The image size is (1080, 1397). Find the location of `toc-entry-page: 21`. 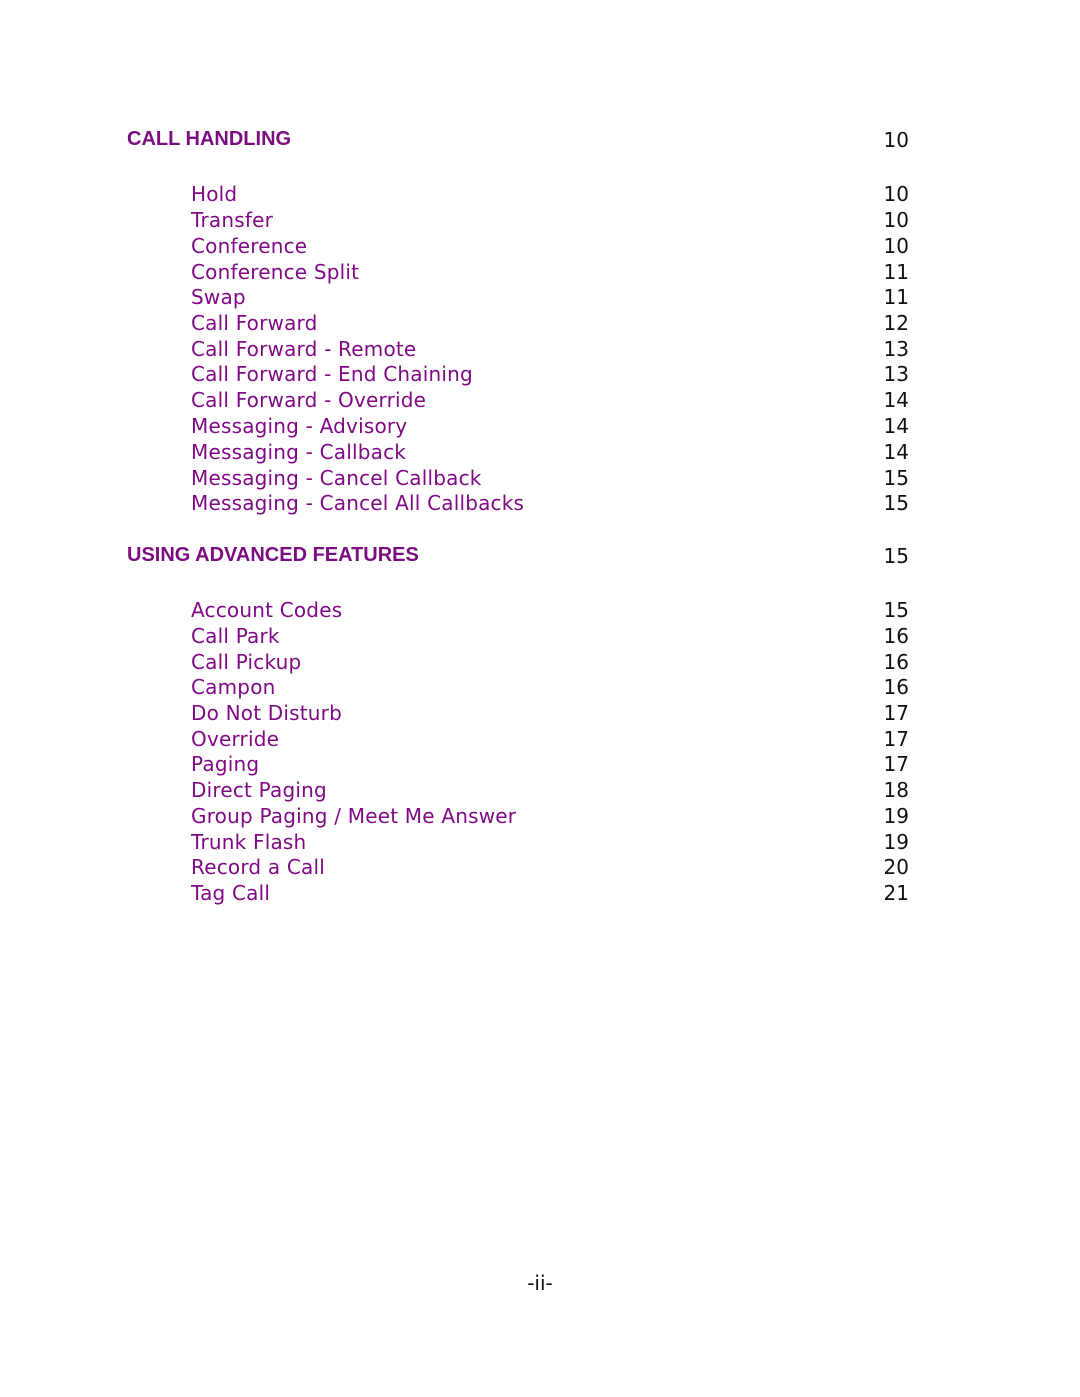

toc-entry-page: 21 is located at coordinates (896, 893).